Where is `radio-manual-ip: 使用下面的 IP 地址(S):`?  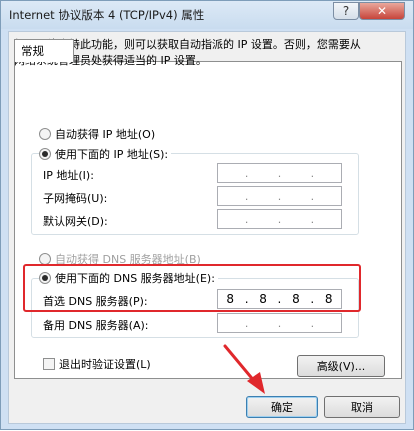 radio-manual-ip: 使用下面的 IP 地址(S): is located at coordinates (105, 154).